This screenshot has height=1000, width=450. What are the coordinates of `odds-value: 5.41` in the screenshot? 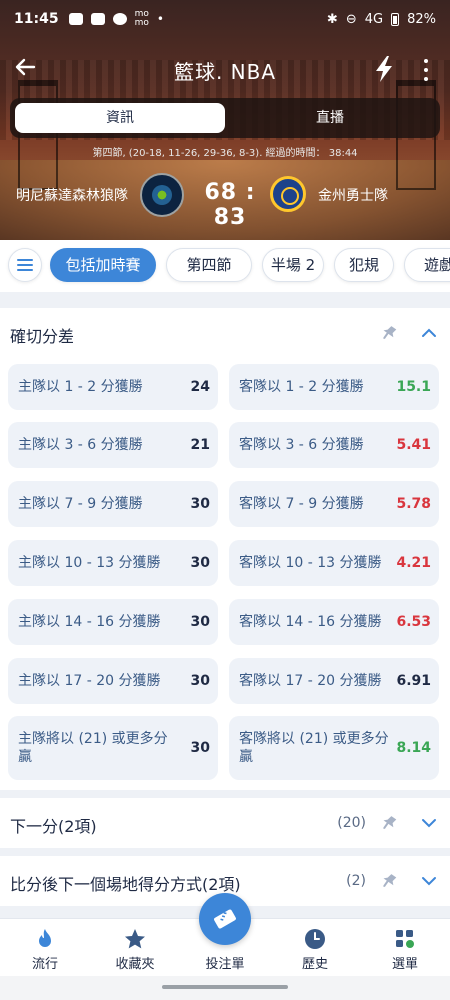 It's located at (413, 445).